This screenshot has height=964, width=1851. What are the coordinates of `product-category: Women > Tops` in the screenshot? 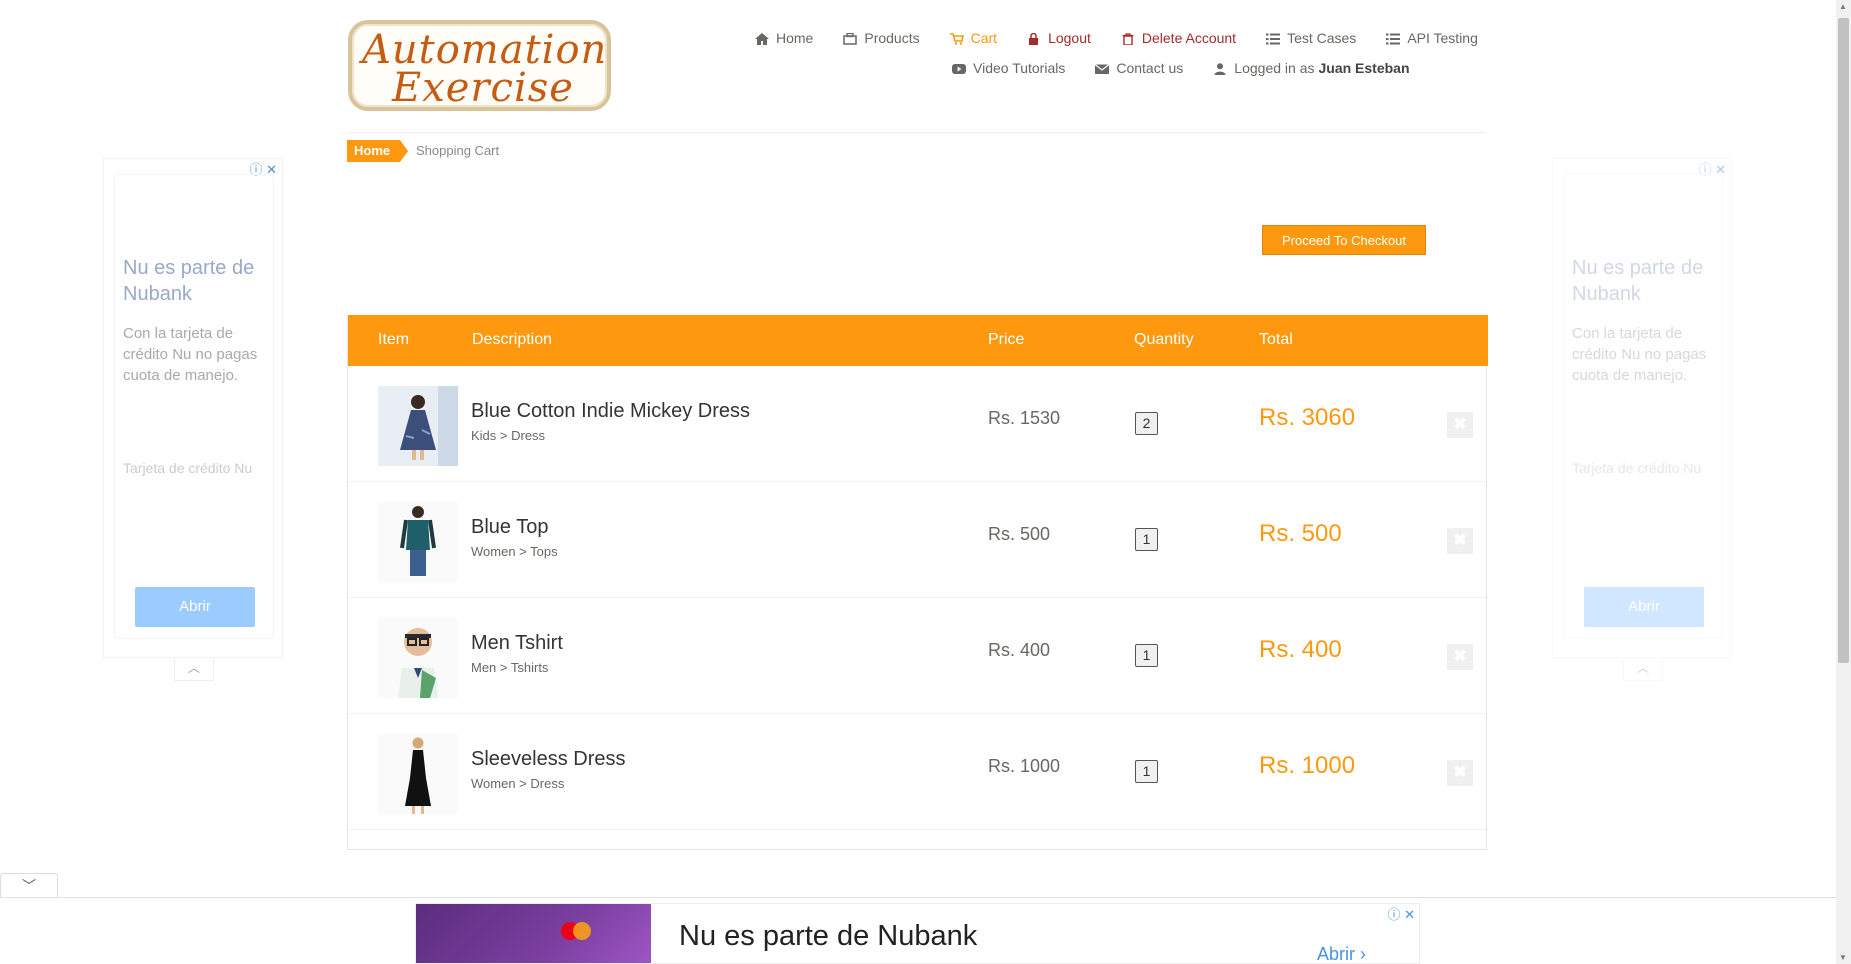 It's located at (514, 551).